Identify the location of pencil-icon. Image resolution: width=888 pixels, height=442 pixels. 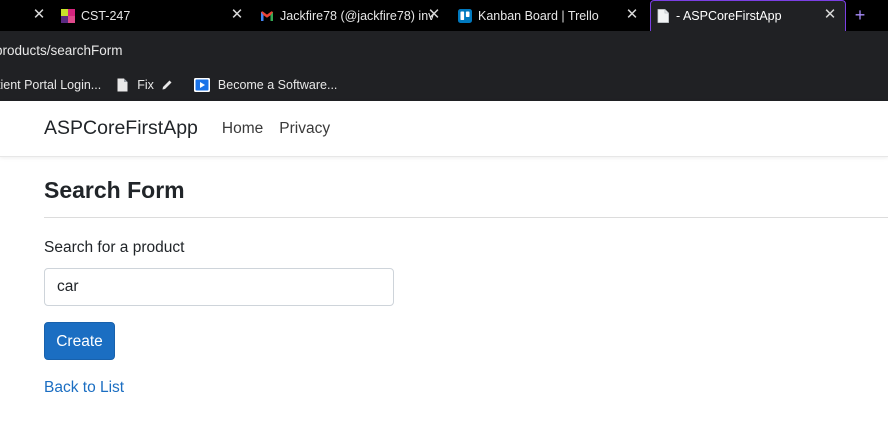
(167, 85).